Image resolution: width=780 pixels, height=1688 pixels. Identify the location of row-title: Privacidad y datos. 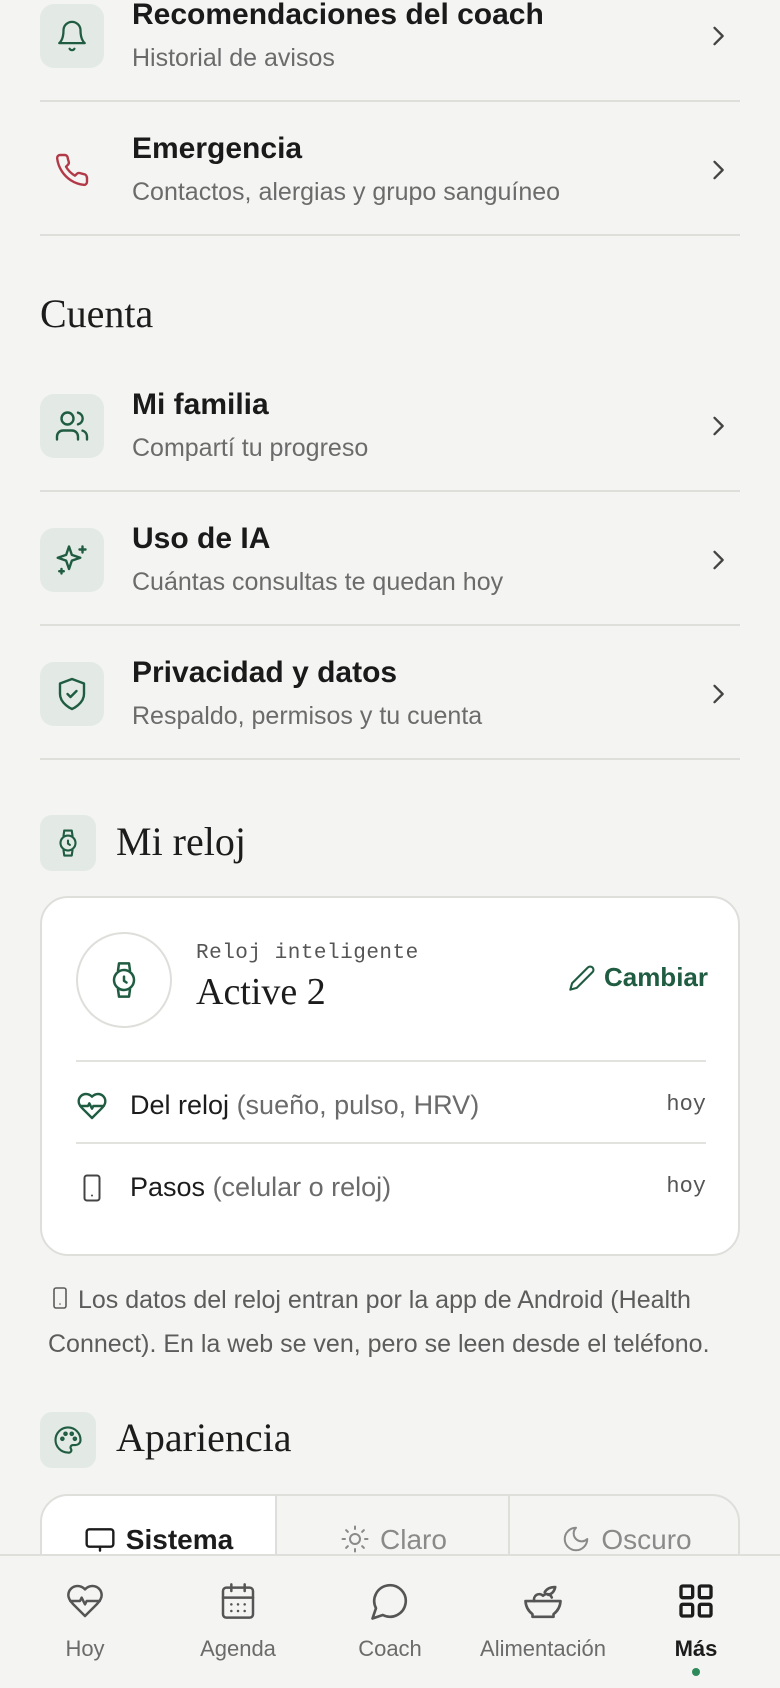
(265, 672).